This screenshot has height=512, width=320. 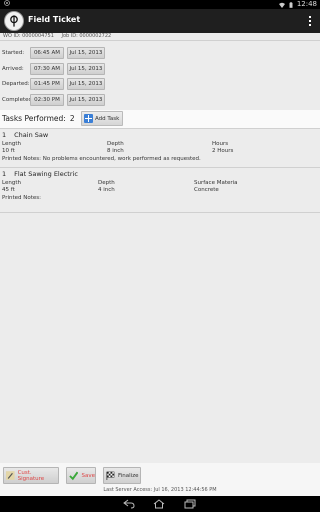 I want to click on field-value: 4 inch, so click(x=106, y=190).